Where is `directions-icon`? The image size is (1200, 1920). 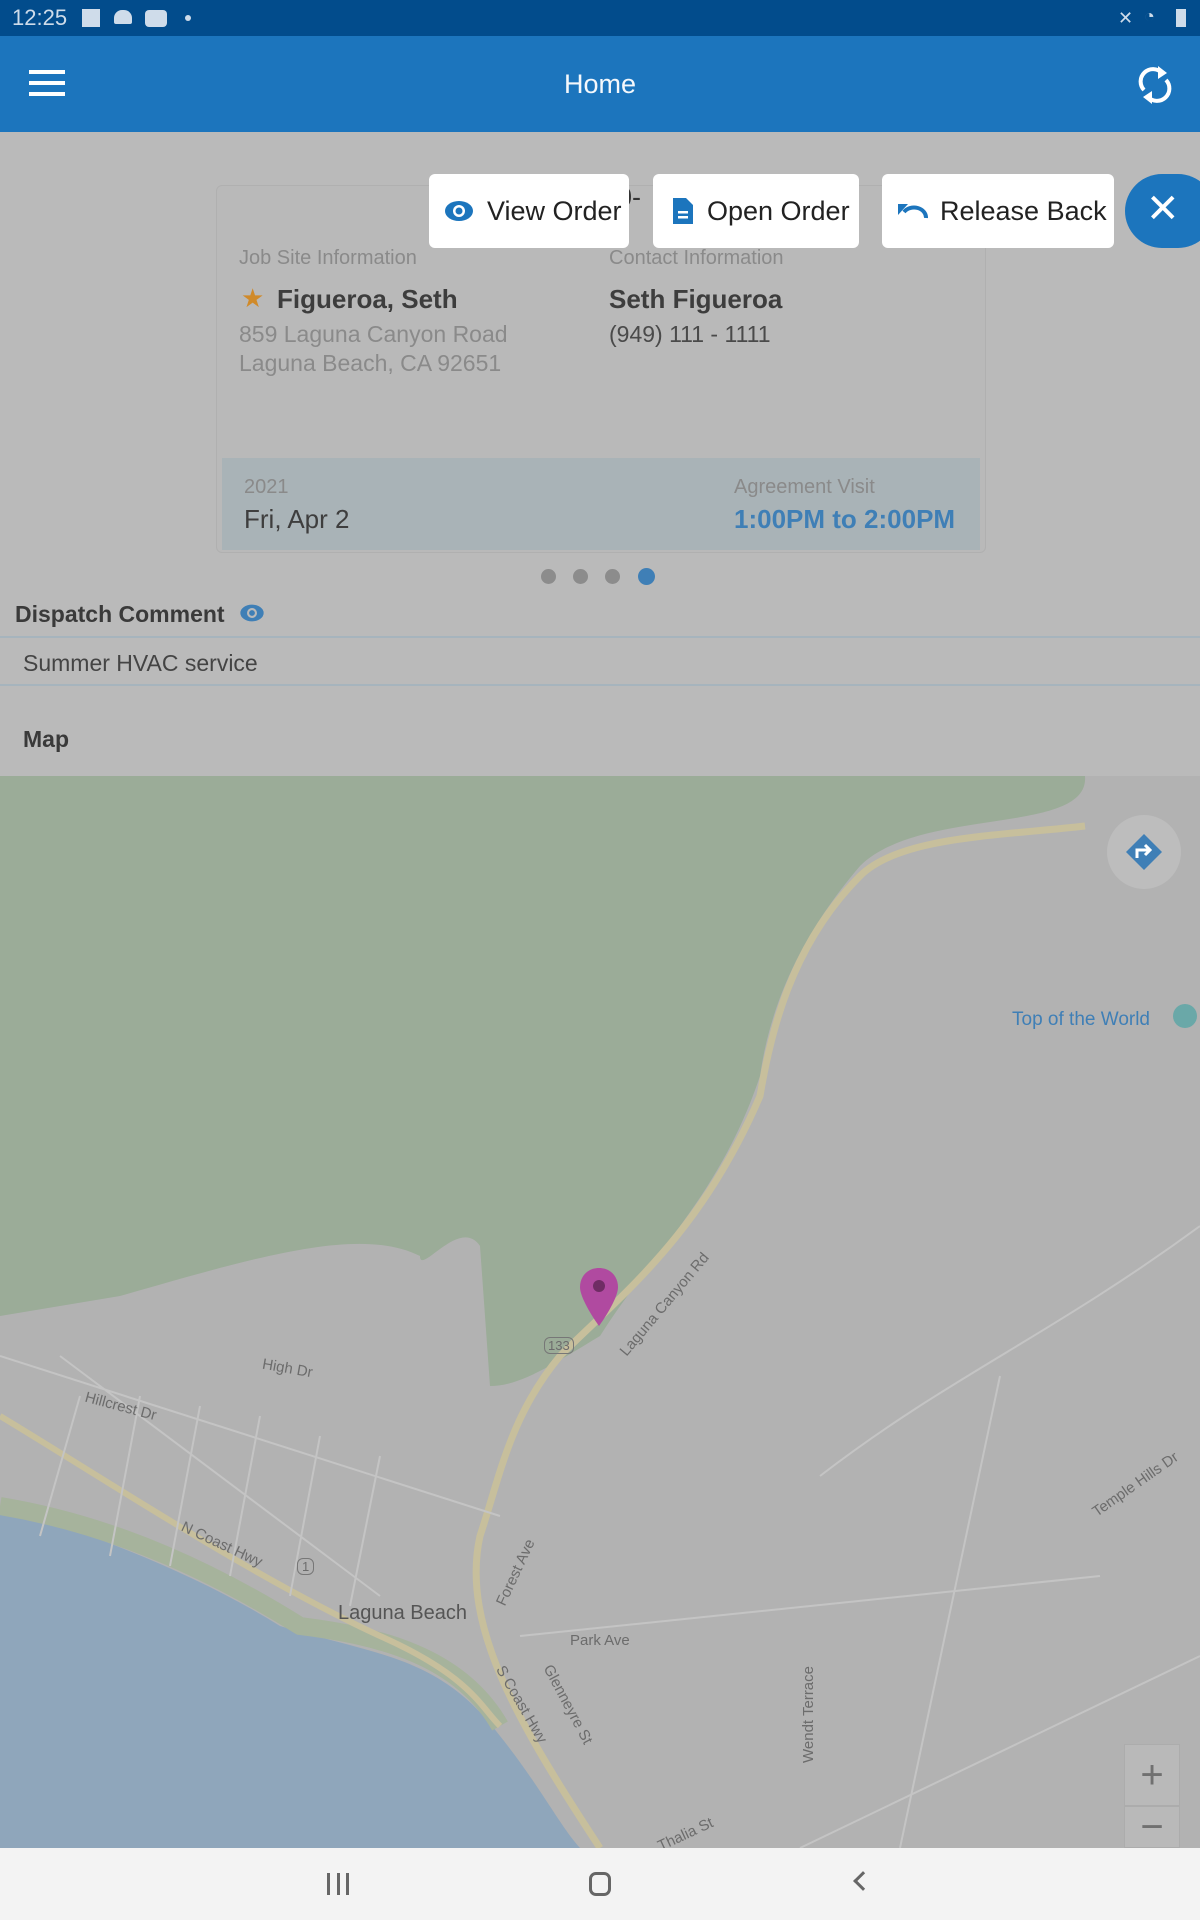 directions-icon is located at coordinates (1144, 852).